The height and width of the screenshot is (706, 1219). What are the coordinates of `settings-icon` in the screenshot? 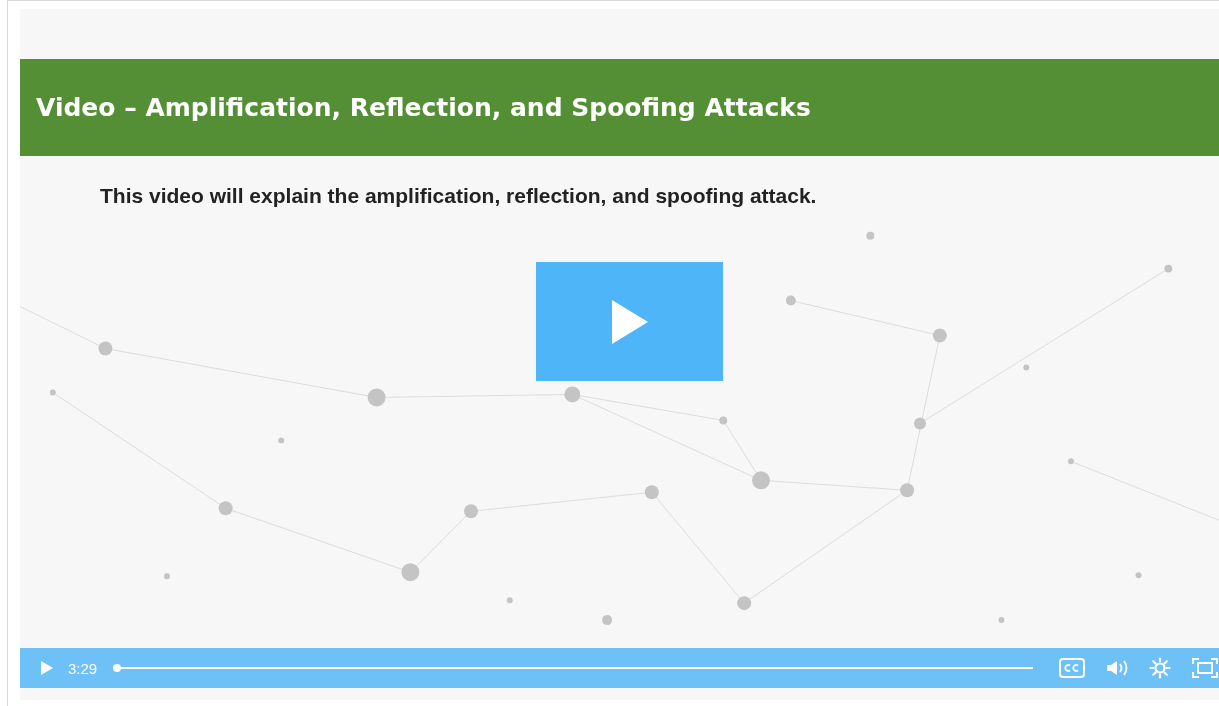 It's located at (1160, 668).